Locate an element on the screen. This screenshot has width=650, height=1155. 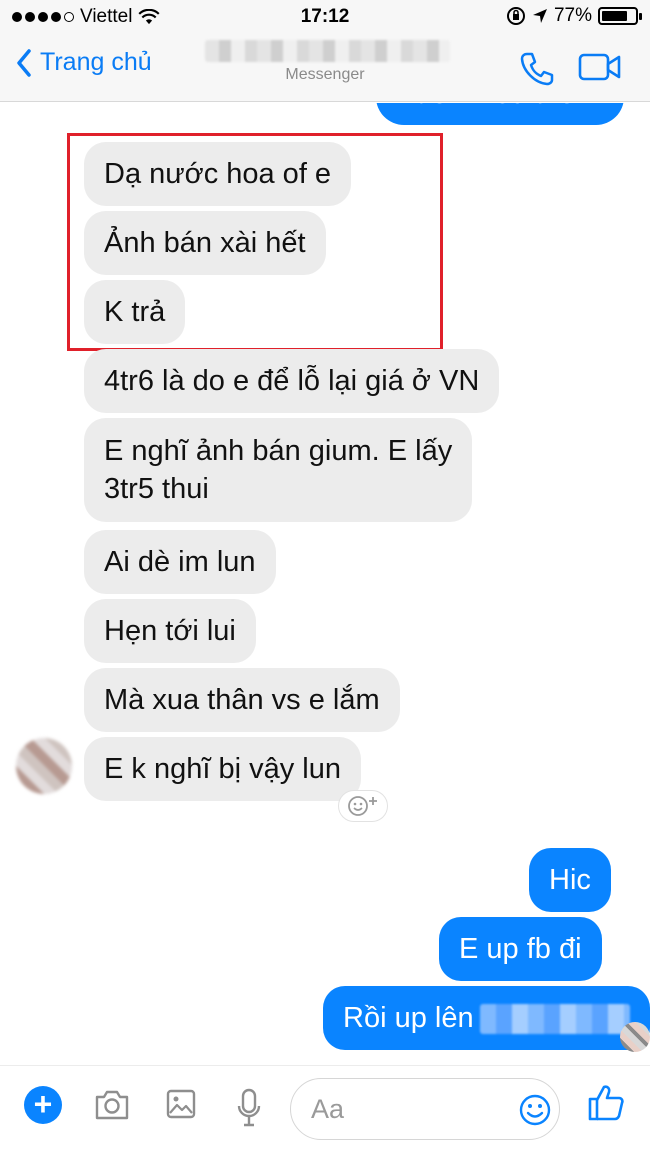
contact-name-redacted is located at coordinates (327, 51).